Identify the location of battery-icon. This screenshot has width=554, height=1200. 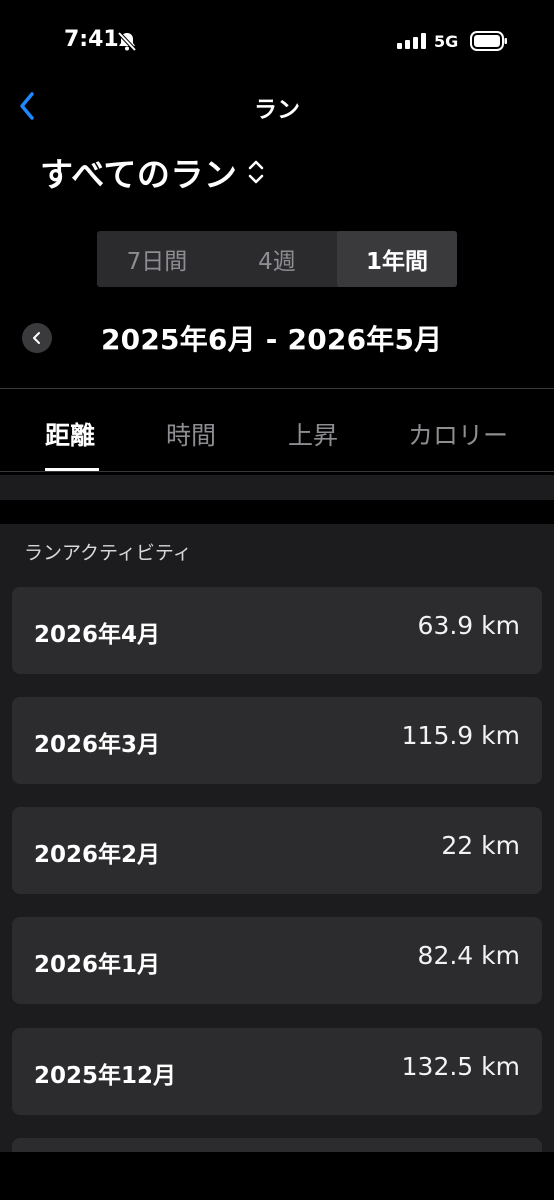
(488, 41).